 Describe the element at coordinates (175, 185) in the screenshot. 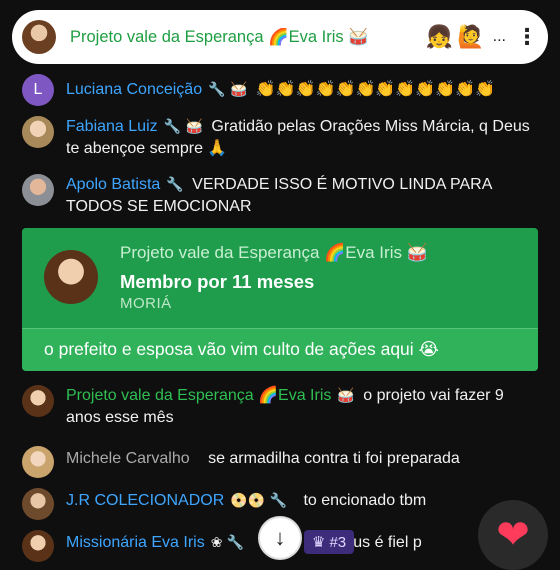

I see `author-badges: 🔧` at that location.